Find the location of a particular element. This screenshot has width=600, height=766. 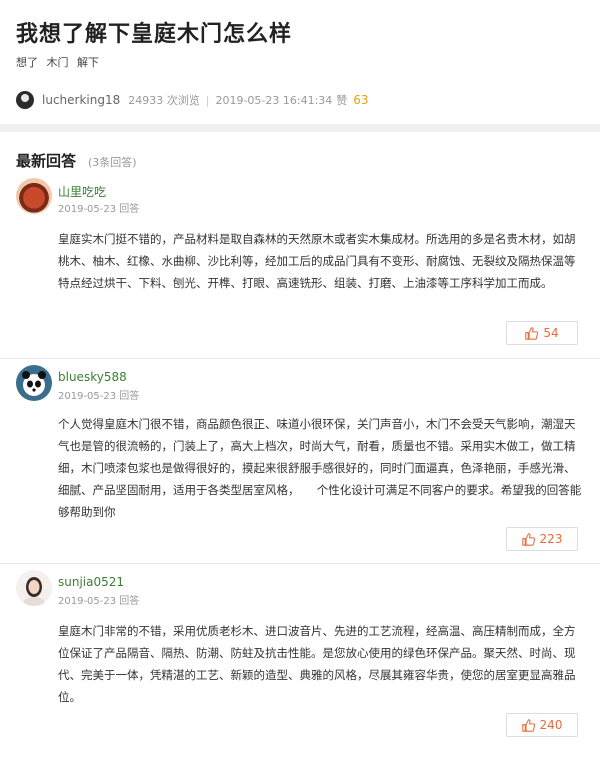

post-datetime: 2019-05-23 16:41:34 is located at coordinates (274, 100).